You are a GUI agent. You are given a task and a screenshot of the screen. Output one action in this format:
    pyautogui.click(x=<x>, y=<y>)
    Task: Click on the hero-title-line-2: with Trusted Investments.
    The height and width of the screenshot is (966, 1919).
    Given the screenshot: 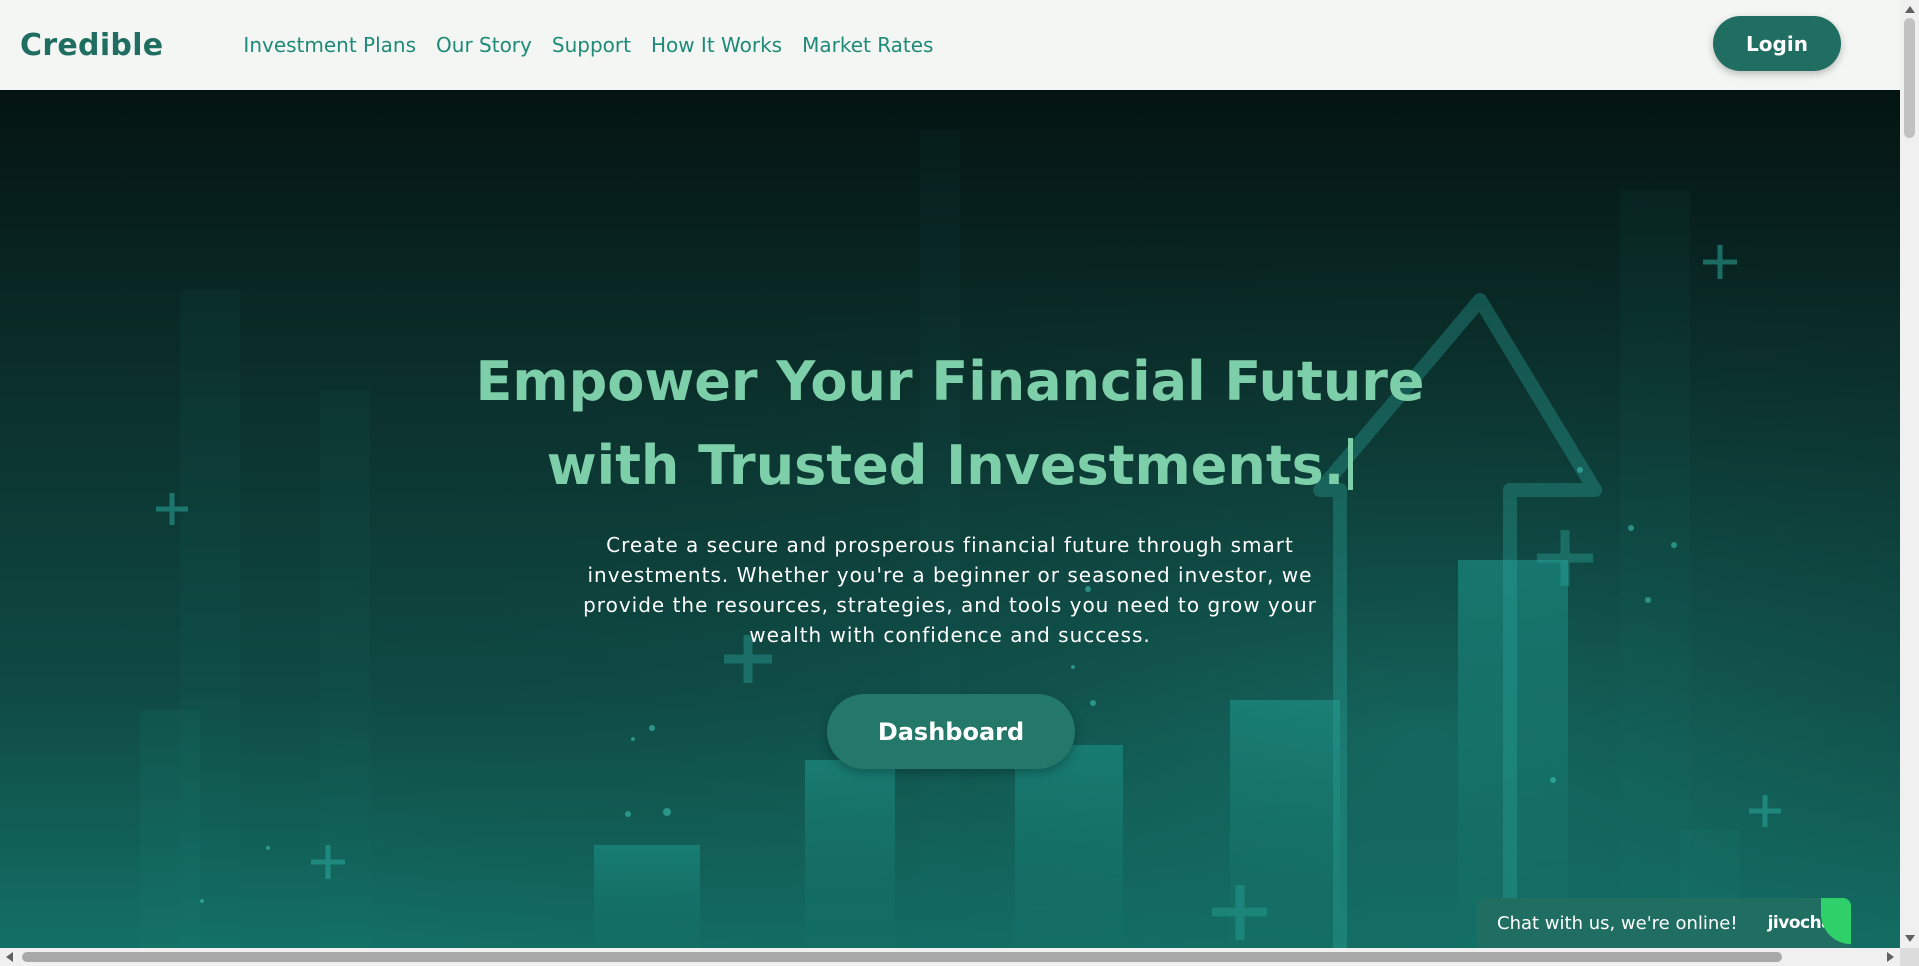 What is the action you would take?
    pyautogui.click(x=945, y=465)
    